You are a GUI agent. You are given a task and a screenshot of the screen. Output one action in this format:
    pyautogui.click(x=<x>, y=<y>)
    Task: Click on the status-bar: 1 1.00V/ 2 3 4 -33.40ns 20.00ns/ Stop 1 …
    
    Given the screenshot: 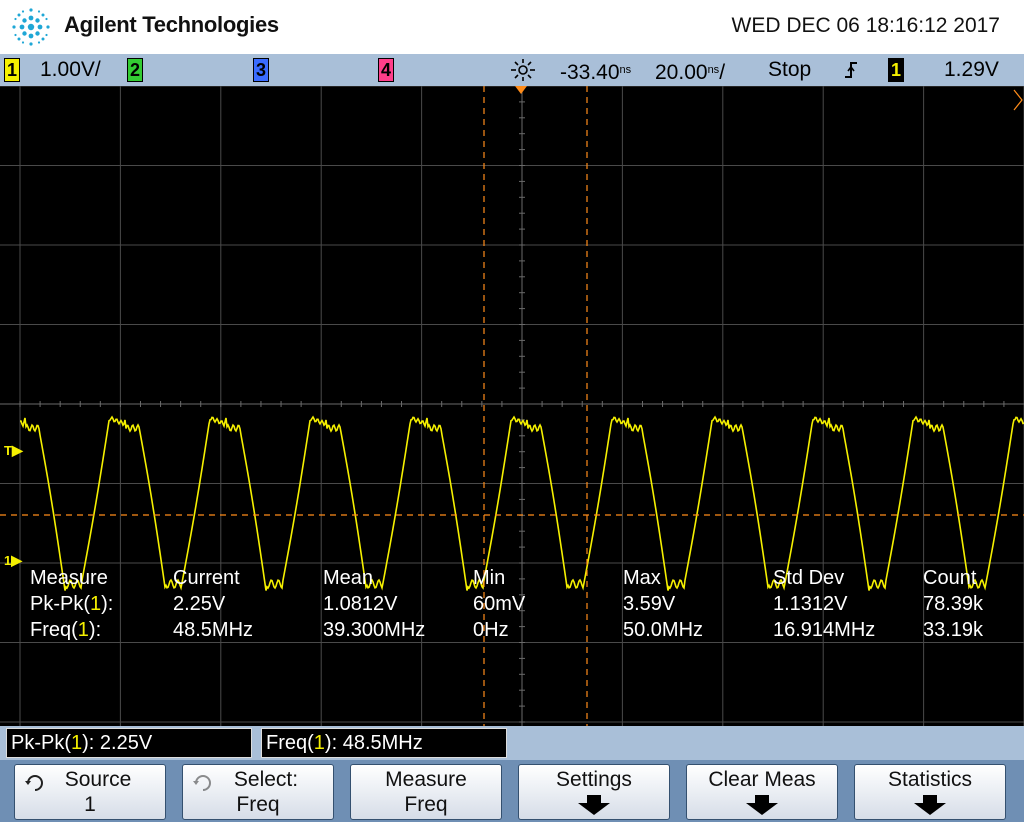 What is the action you would take?
    pyautogui.click(x=512, y=70)
    